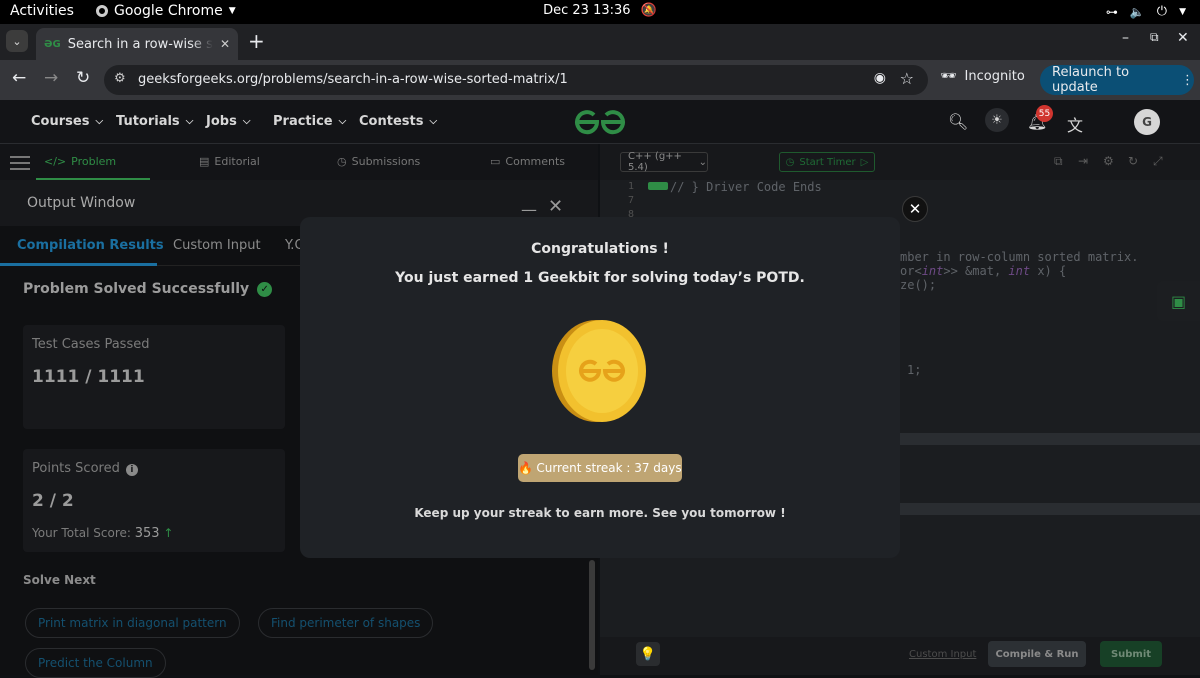 This screenshot has width=1200, height=678. What do you see at coordinates (658, 186) in the screenshot?
I see `fold-marker` at bounding box center [658, 186].